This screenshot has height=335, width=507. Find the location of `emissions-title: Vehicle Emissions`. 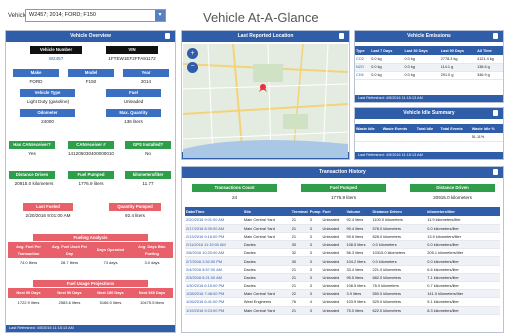

emissions-title: Vehicle Emissions is located at coordinates (429, 36).